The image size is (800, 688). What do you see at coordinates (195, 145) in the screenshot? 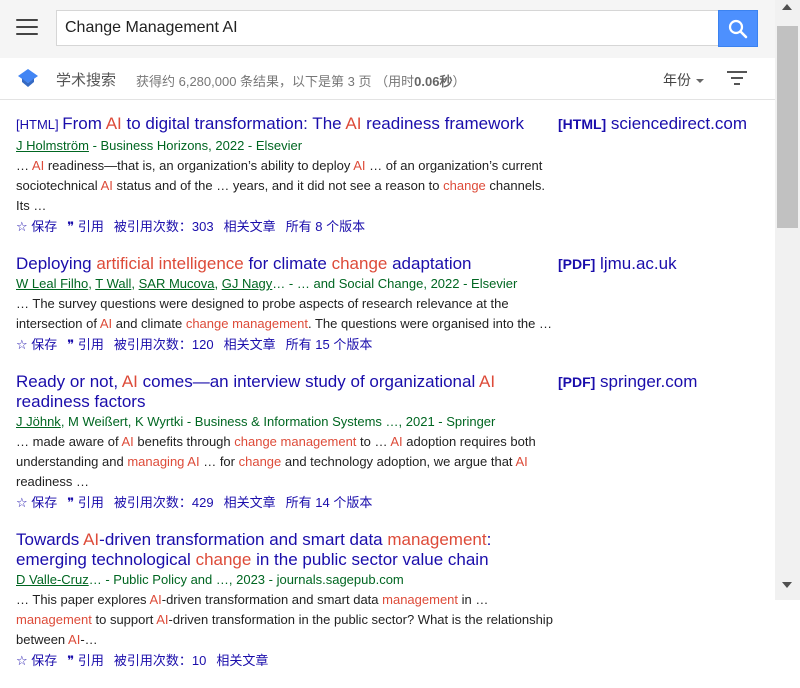
I see `source-text: - Business Horizons, 2022 - Elsevier` at bounding box center [195, 145].